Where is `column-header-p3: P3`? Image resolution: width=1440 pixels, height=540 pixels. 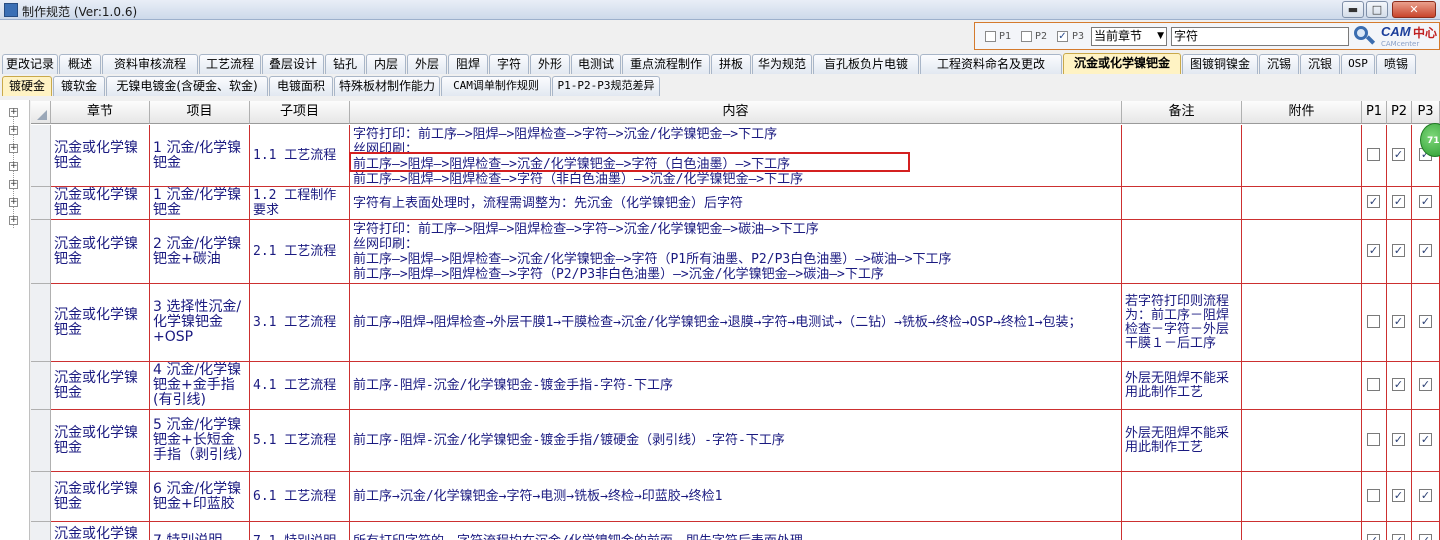
column-header-p3: P3 is located at coordinates (1426, 112).